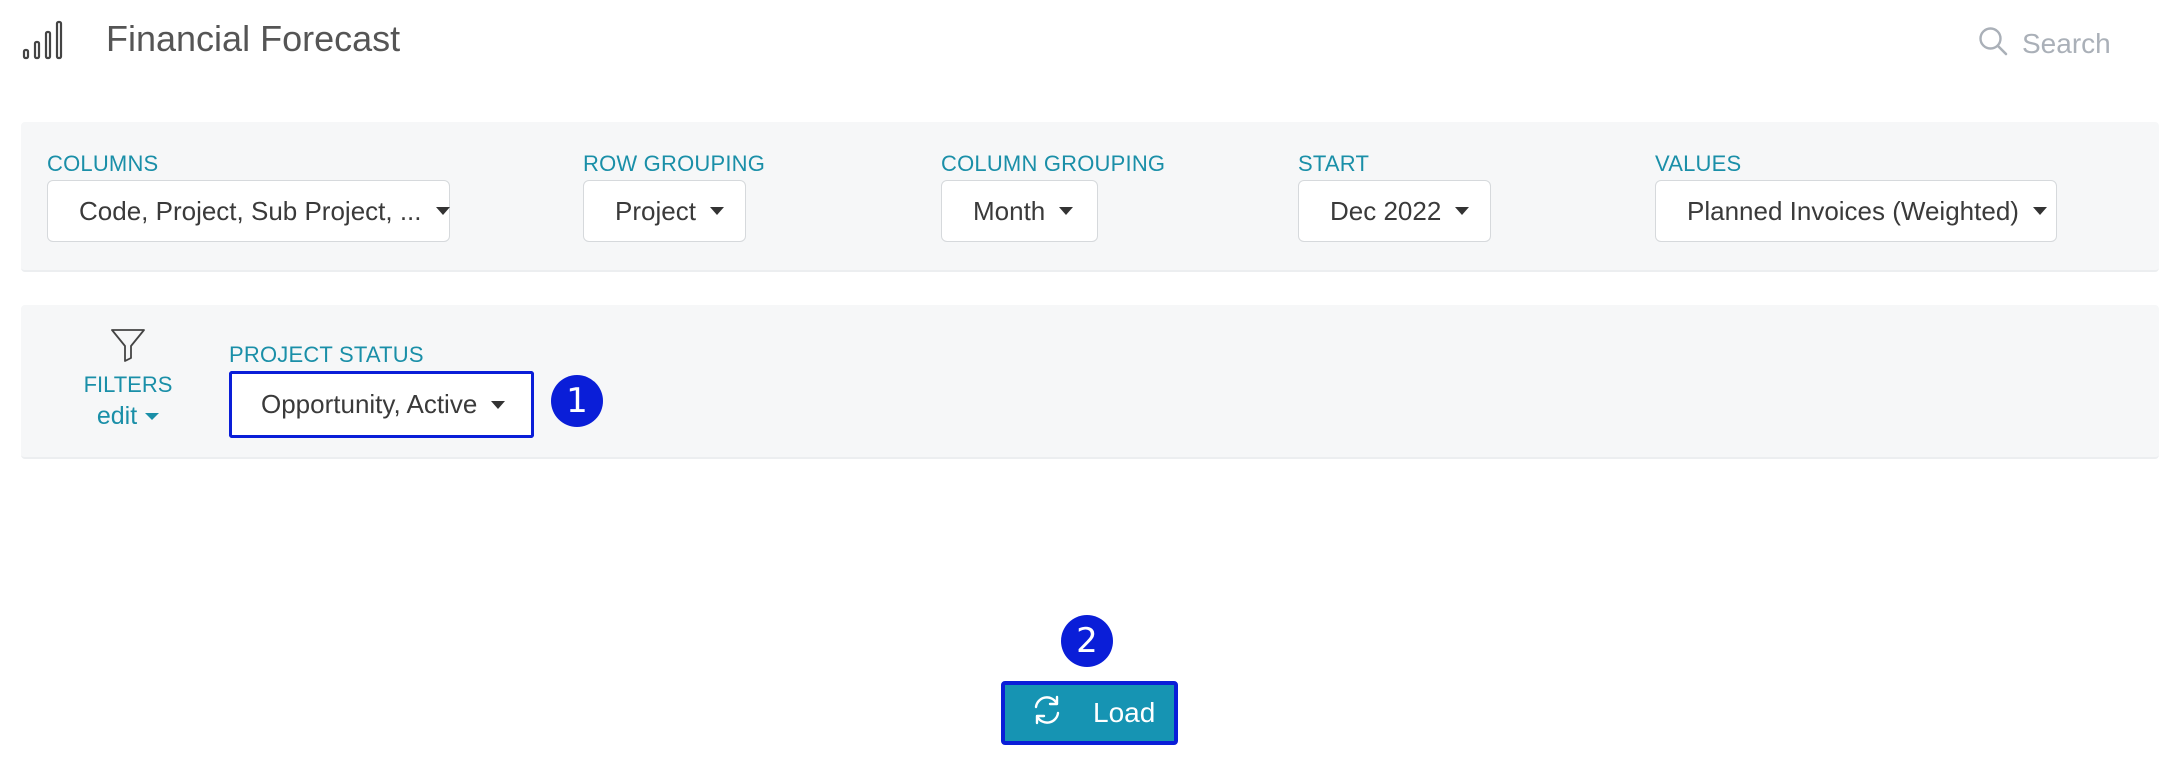 The height and width of the screenshot is (774, 2180). What do you see at coordinates (1090, 45) in the screenshot?
I see `header: Financial Forecast Search` at bounding box center [1090, 45].